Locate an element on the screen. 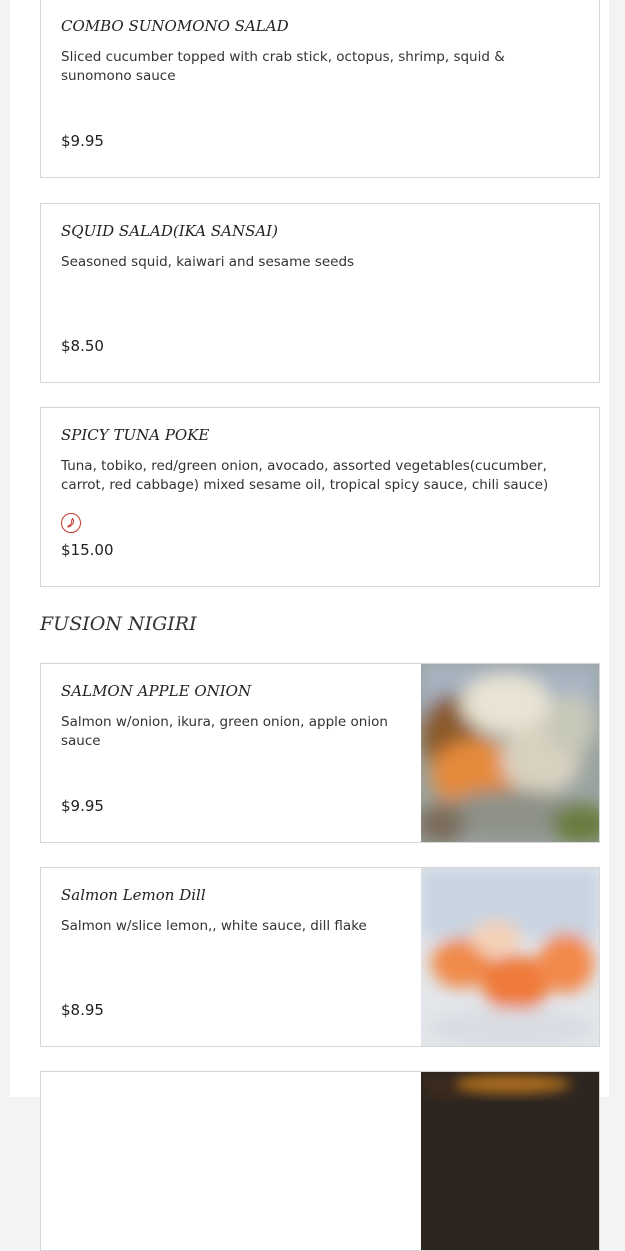  item-description: Seasoned squid, kaiwari and sesame seeds is located at coordinates (208, 262).